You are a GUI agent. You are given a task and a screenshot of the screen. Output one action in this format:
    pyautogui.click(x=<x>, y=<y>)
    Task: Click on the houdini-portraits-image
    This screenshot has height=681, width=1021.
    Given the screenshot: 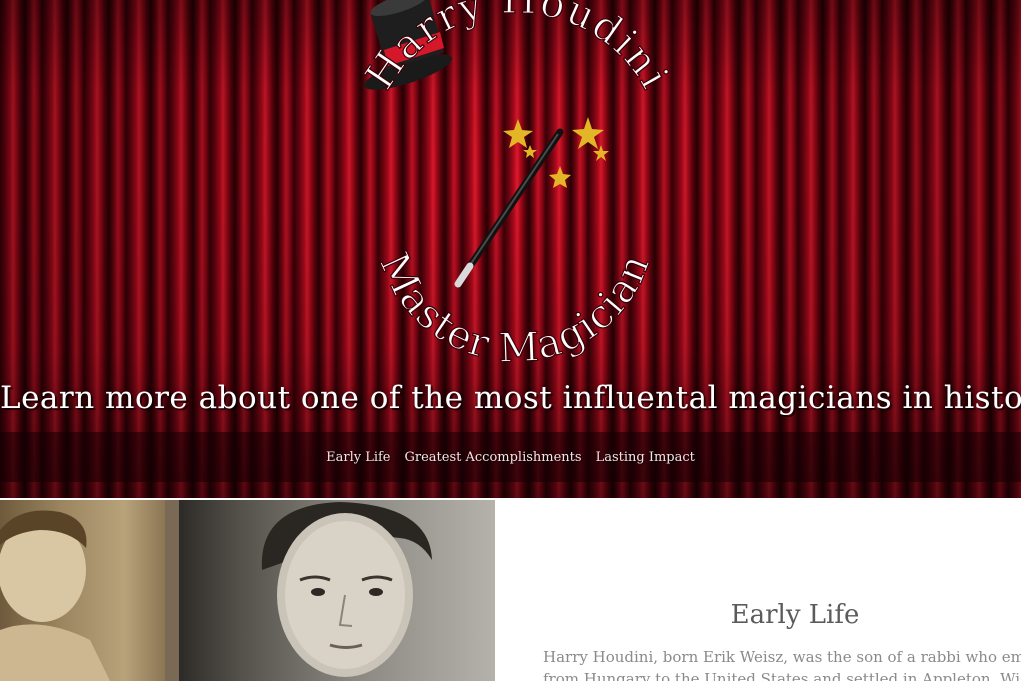 What is the action you would take?
    pyautogui.click(x=247, y=590)
    